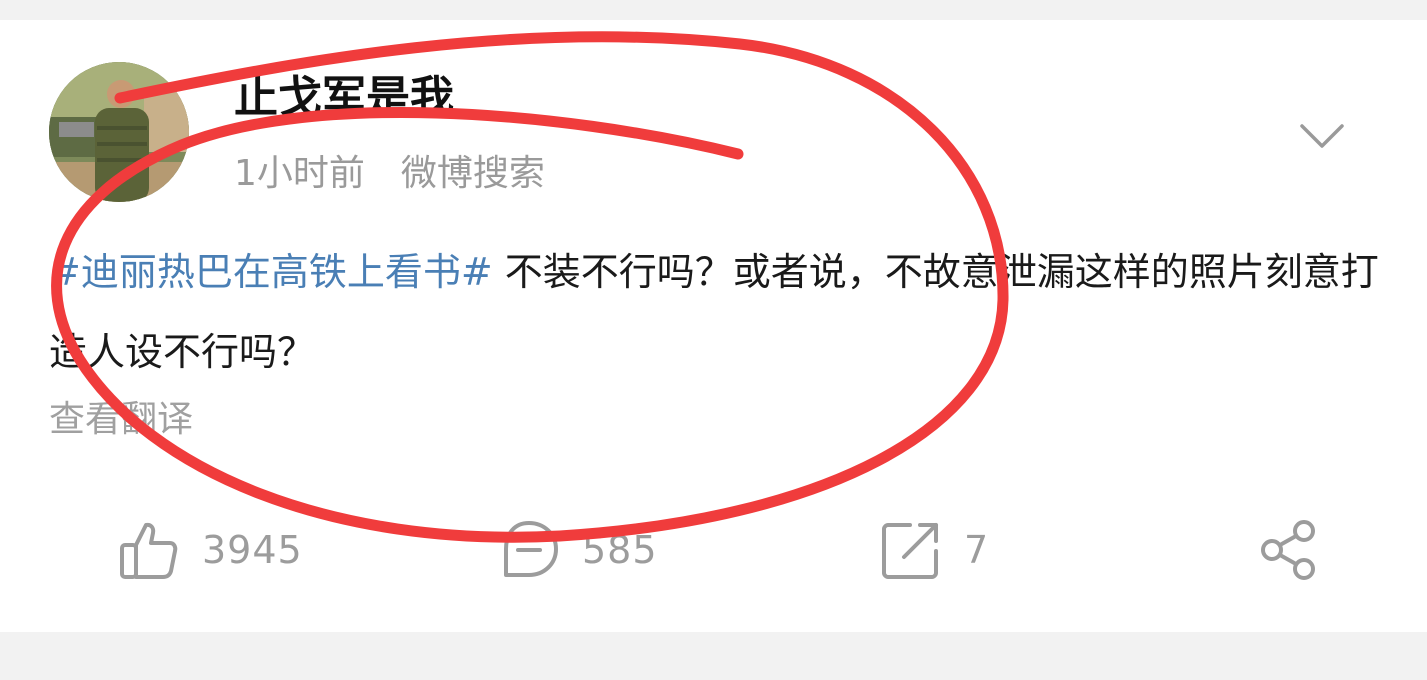 This screenshot has height=680, width=1427. What do you see at coordinates (977, 550) in the screenshot?
I see `repost-count: 7` at bounding box center [977, 550].